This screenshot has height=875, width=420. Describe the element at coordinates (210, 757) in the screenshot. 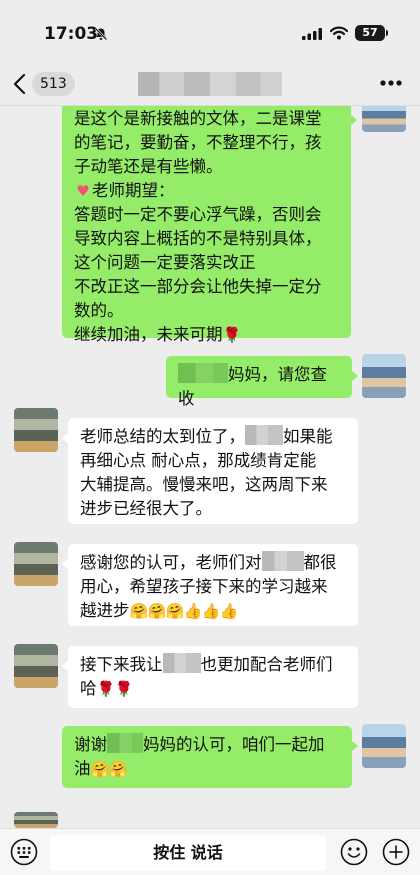

I see `message-bubble: 谢谢 妈妈的认可，咱们一起加 油🤗🤗` at that location.